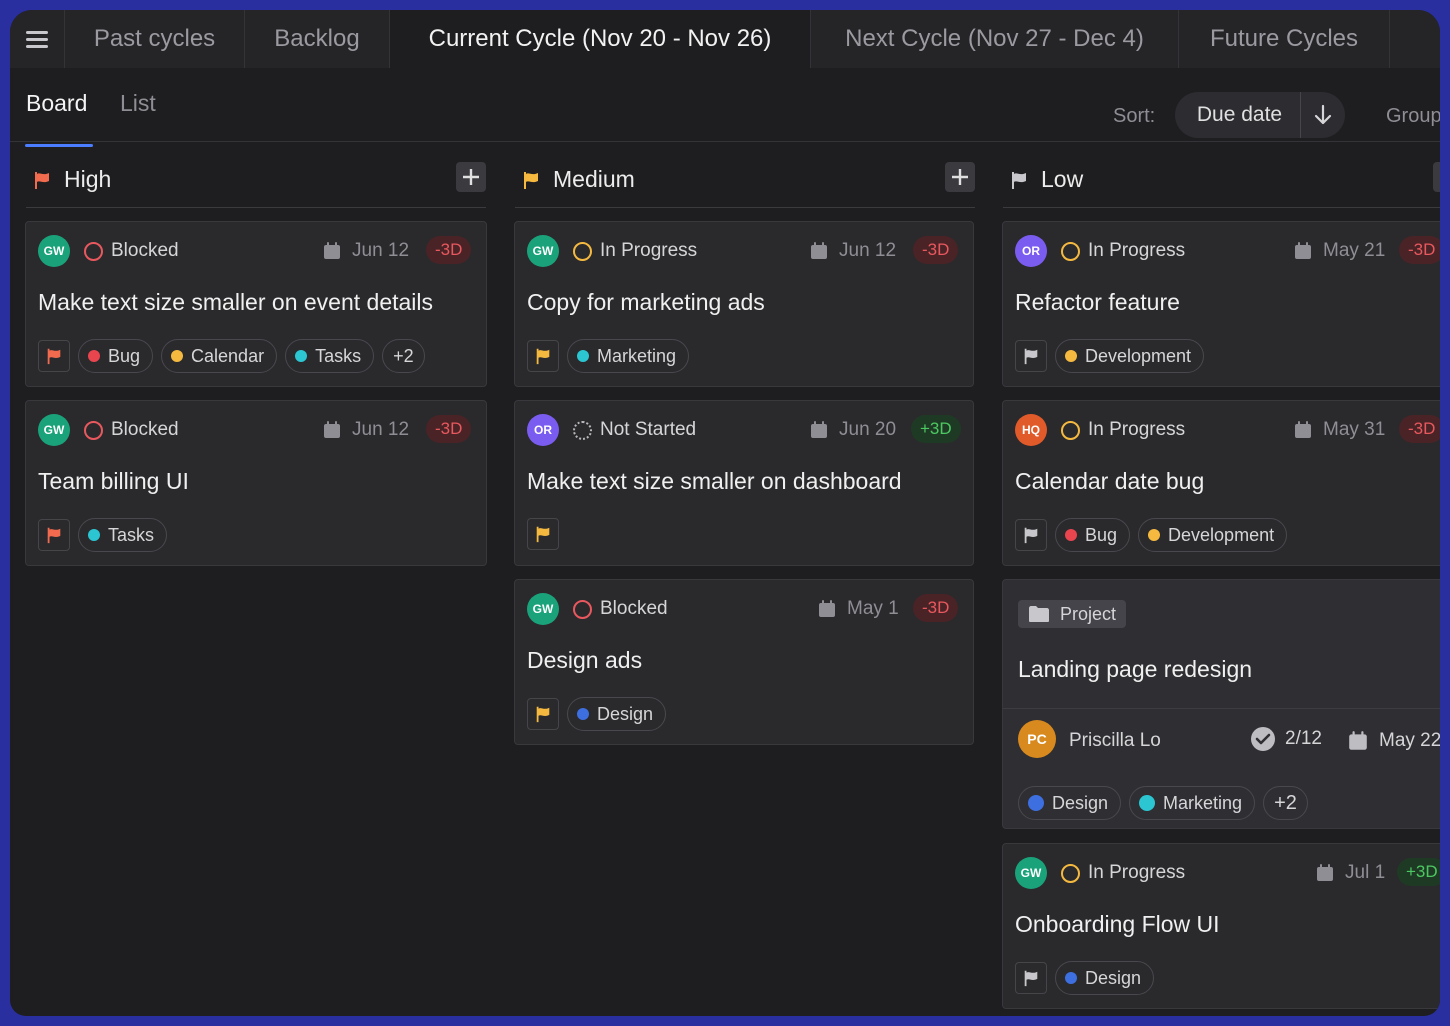  Describe the element at coordinates (138, 103) in the screenshot. I see `view-tab-list: List` at that location.